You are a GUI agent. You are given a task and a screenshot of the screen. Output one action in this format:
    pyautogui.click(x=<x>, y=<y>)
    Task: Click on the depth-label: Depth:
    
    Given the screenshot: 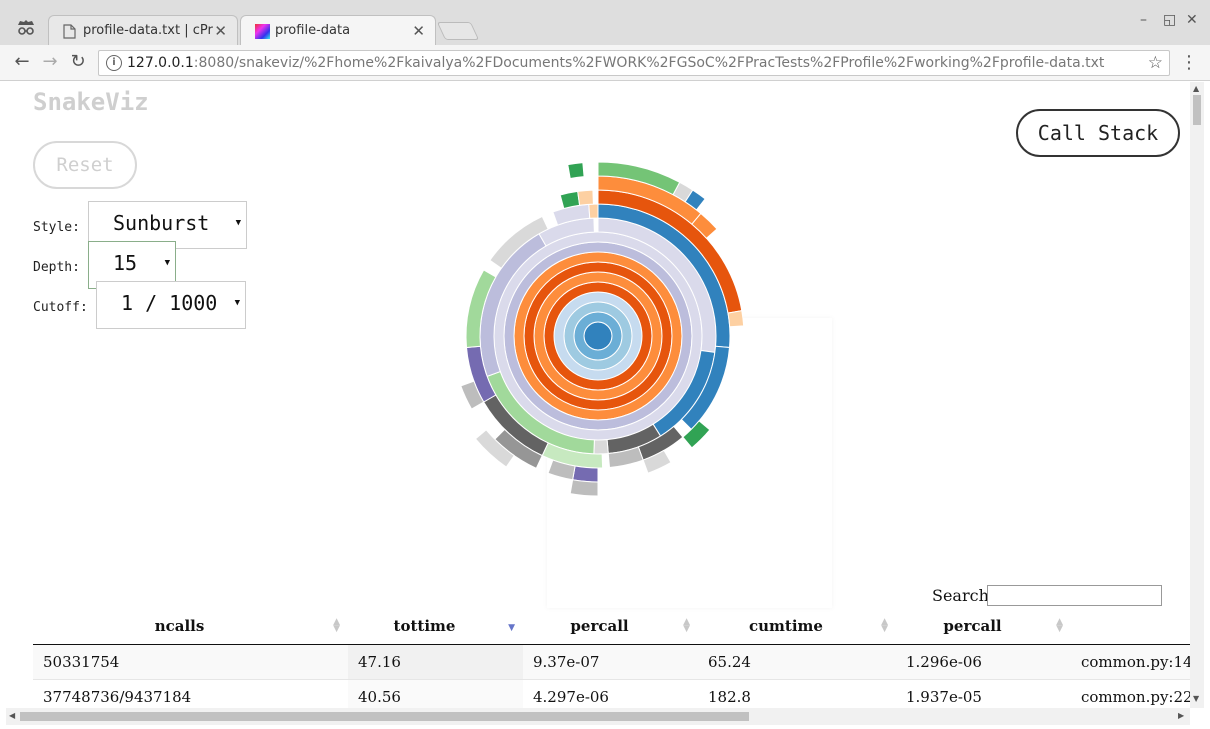 What is the action you would take?
    pyautogui.click(x=56, y=267)
    